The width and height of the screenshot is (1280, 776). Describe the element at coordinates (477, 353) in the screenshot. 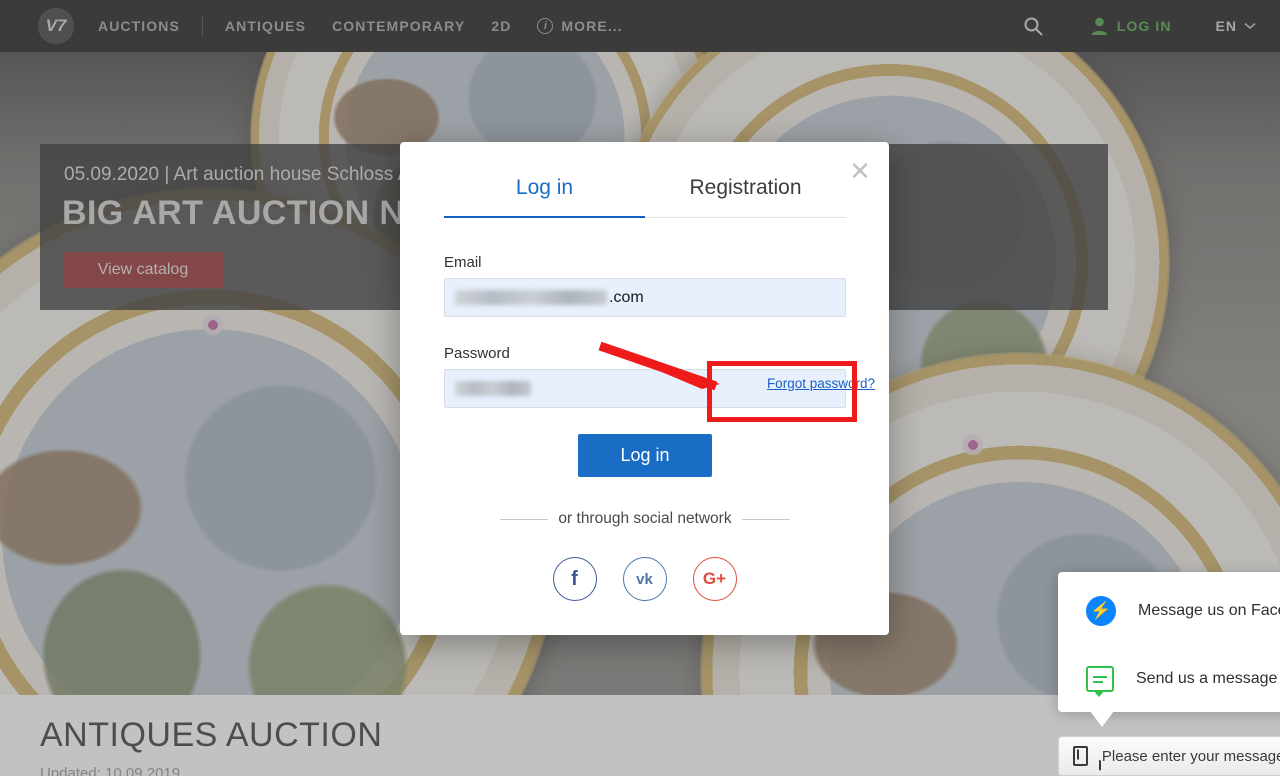

I see `password-label: Password` at that location.